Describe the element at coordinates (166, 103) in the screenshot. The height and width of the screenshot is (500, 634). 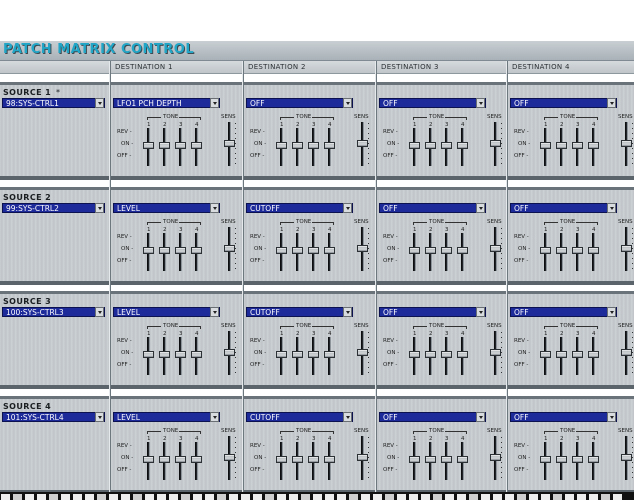
I see `destination-select: LFO1 PCH DEPTH` at that location.